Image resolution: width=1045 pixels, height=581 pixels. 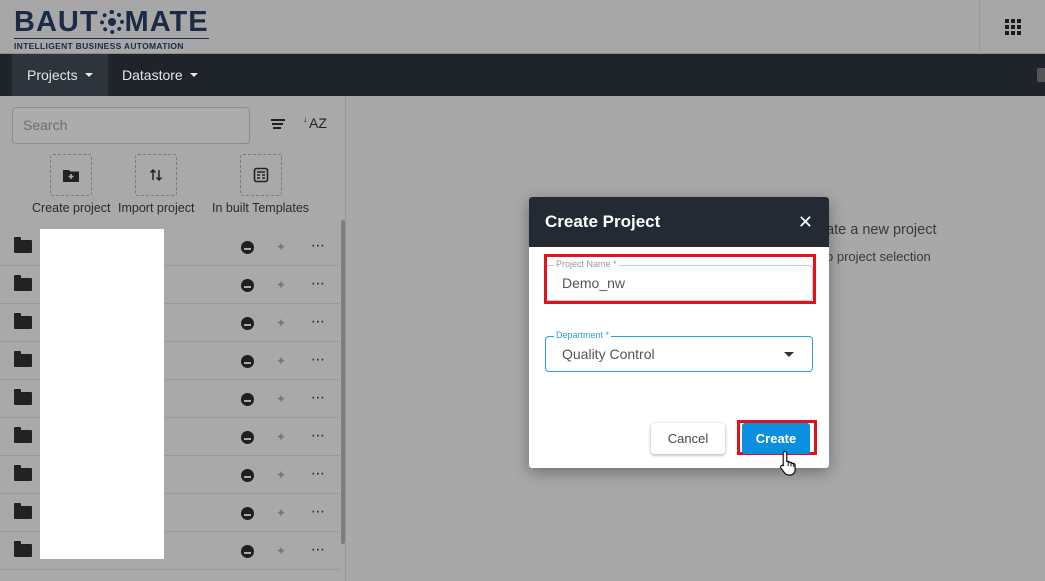 I want to click on hand-cursor-icon, so click(x=789, y=465).